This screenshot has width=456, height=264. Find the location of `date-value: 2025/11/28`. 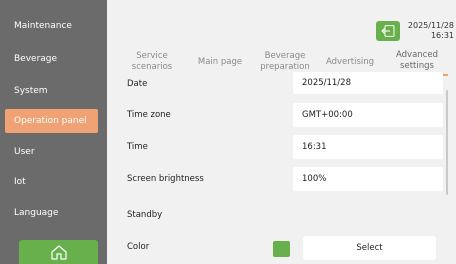

date-value: 2025/11/28 is located at coordinates (326, 83).